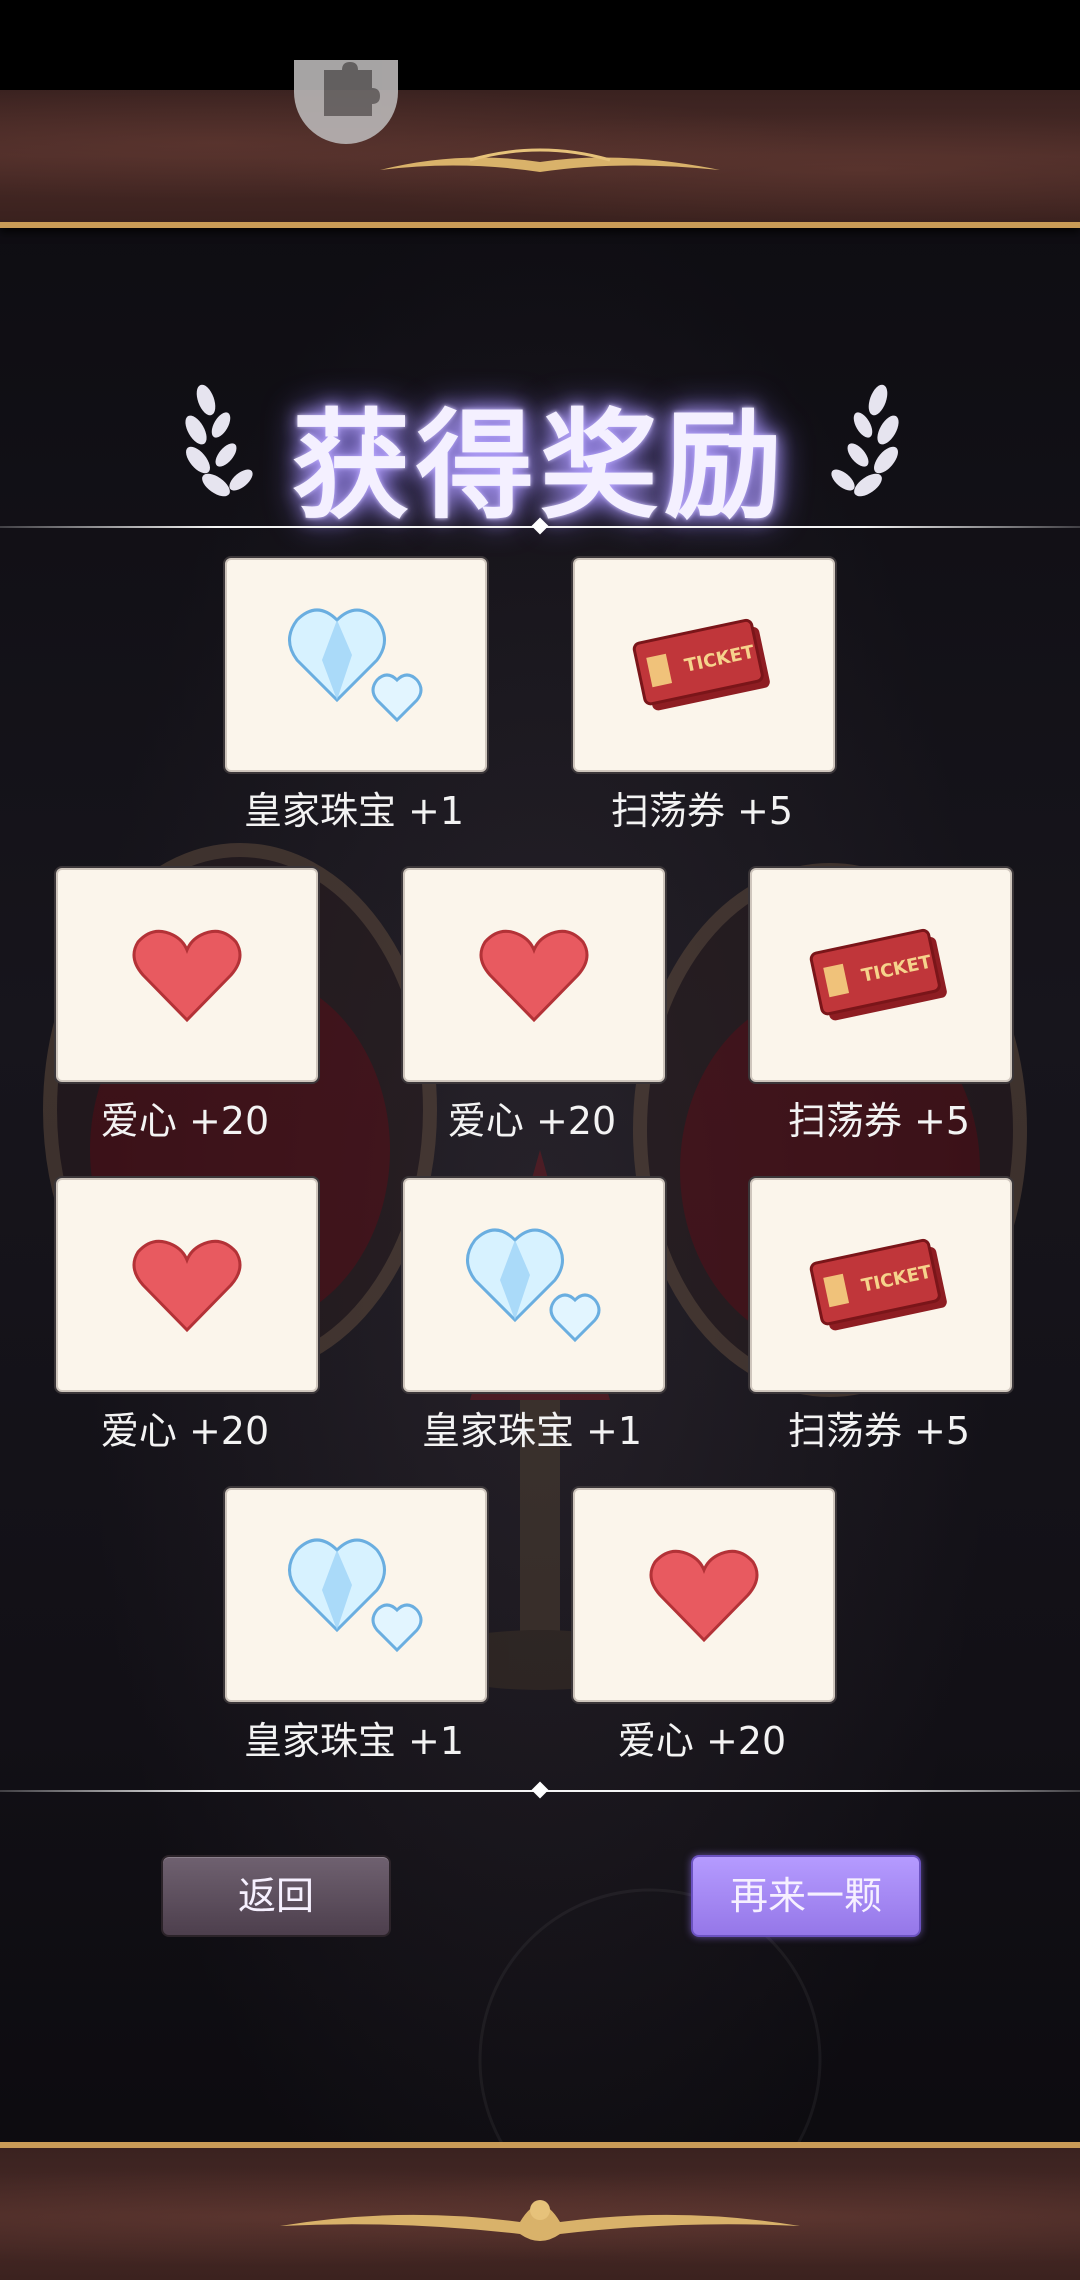 The width and height of the screenshot is (1080, 2280). Describe the element at coordinates (806, 1896) in the screenshot. I see `draw-again-button: 再来一颗` at that location.